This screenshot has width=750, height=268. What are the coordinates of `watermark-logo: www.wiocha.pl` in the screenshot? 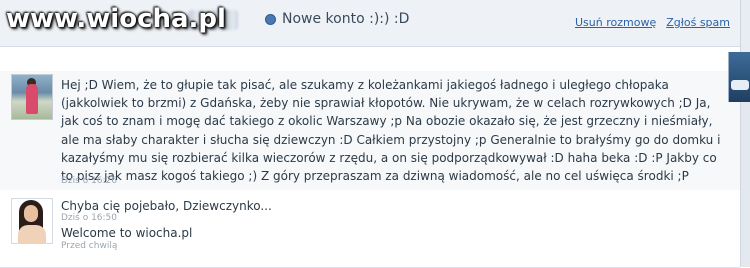 It's located at (116, 19).